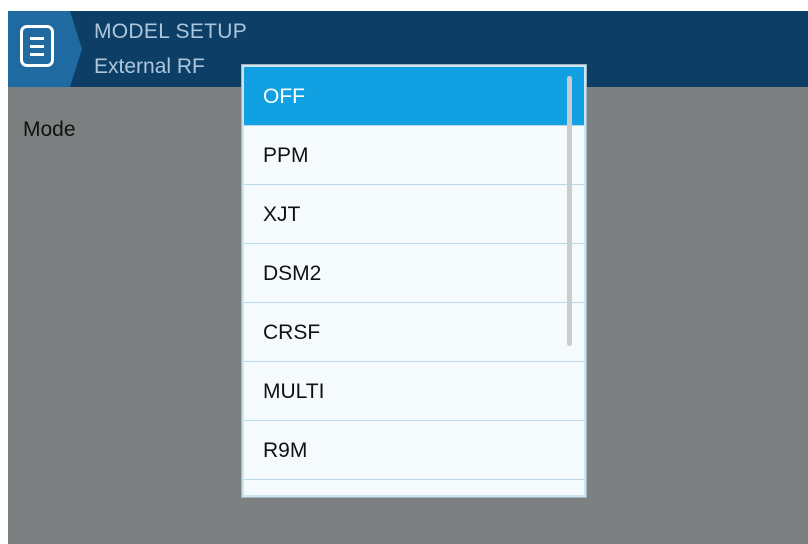 This screenshot has height=544, width=808. What do you see at coordinates (414, 391) in the screenshot?
I see `dropdown-option-multi: MULTI` at bounding box center [414, 391].